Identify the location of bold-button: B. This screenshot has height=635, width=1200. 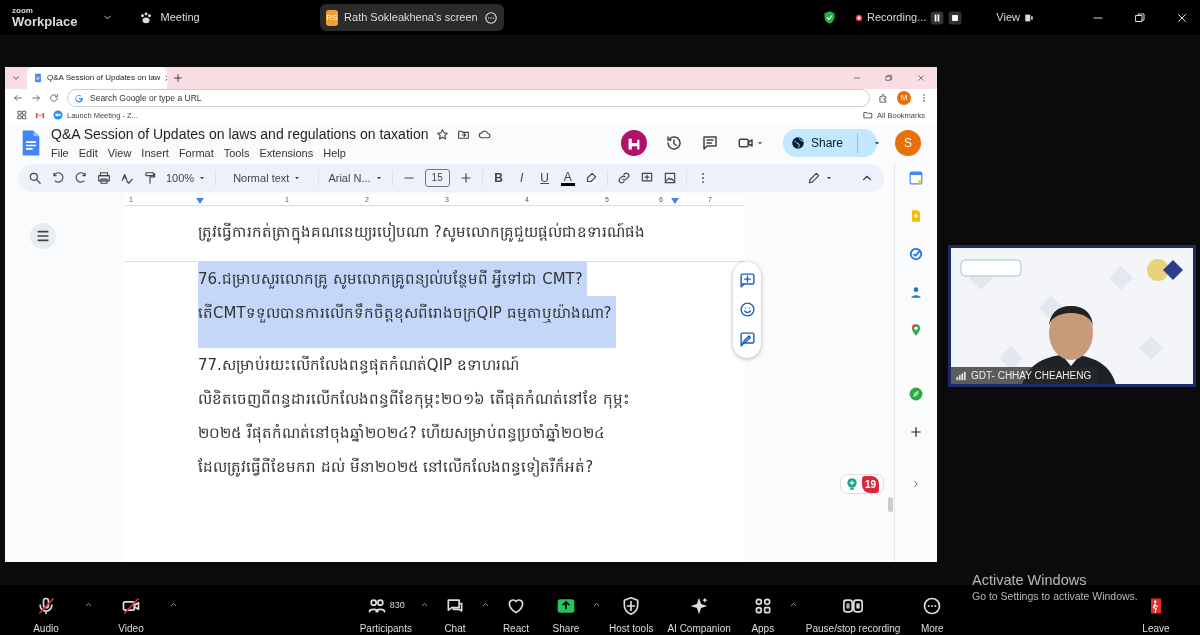
(498, 178).